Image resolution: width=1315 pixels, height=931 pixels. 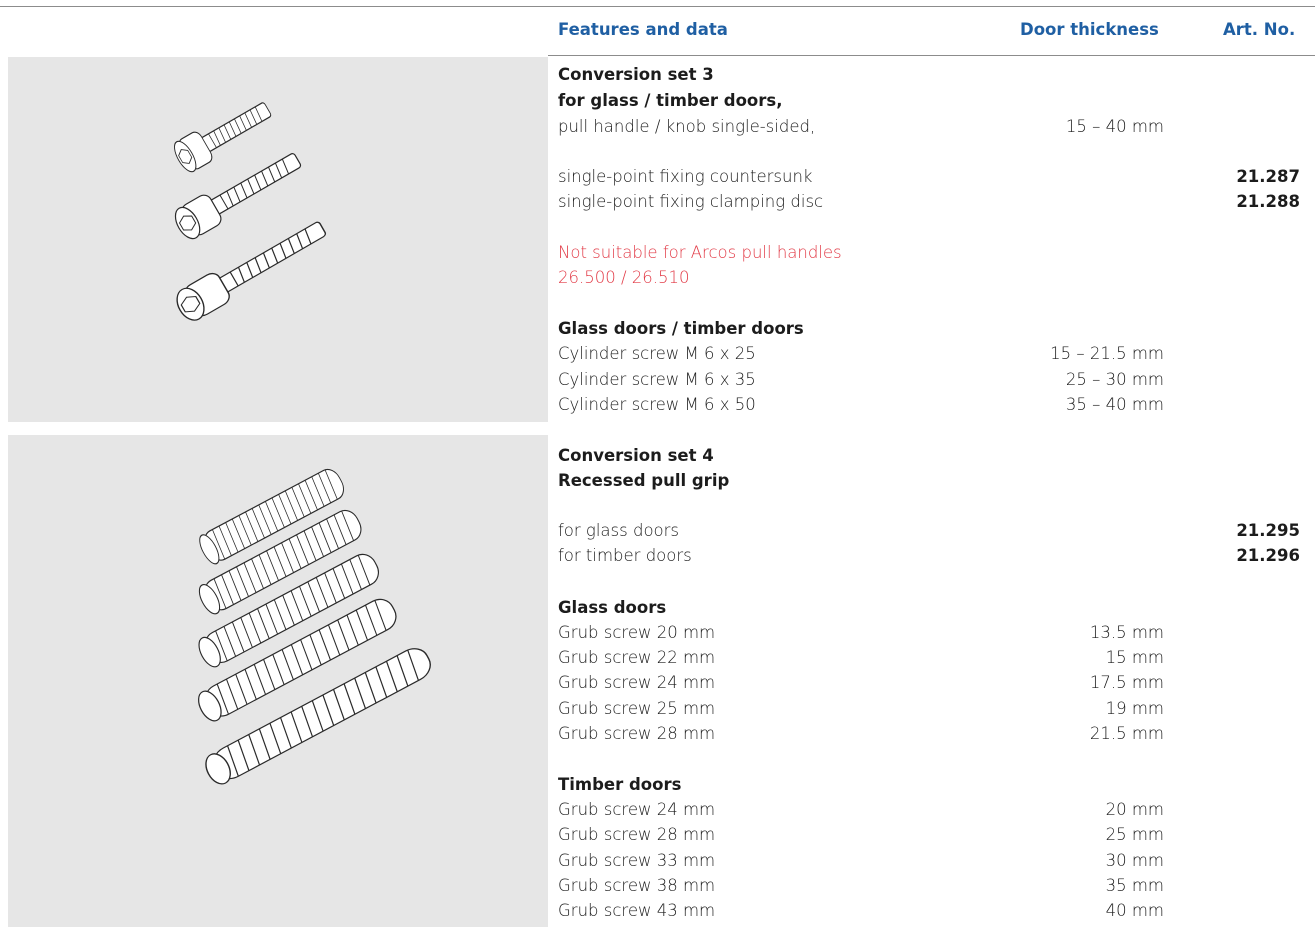 I want to click on table-row: Grub screw 38 mm, so click(x=637, y=885).